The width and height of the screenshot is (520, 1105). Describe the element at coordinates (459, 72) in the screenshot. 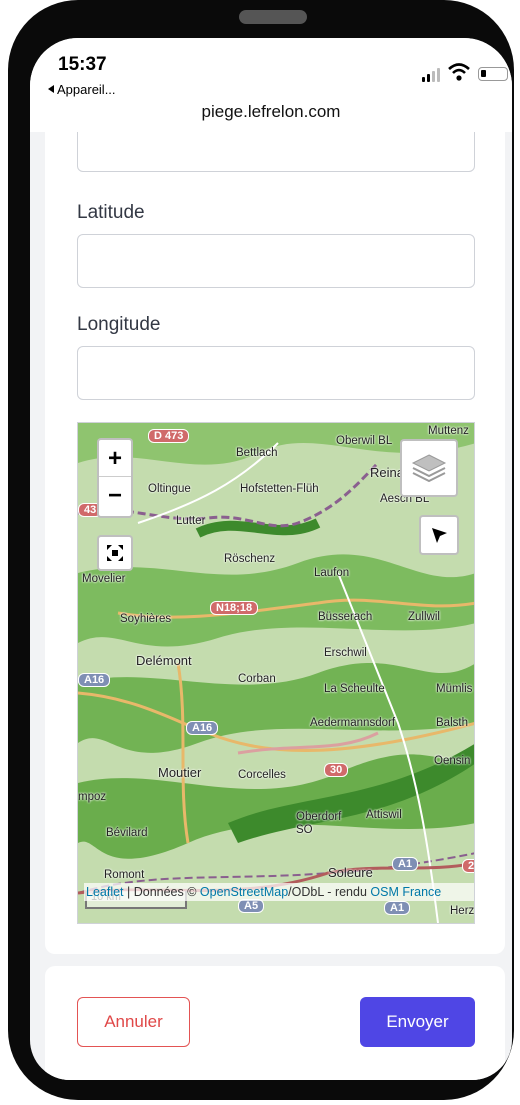

I see `wifi-icon` at that location.